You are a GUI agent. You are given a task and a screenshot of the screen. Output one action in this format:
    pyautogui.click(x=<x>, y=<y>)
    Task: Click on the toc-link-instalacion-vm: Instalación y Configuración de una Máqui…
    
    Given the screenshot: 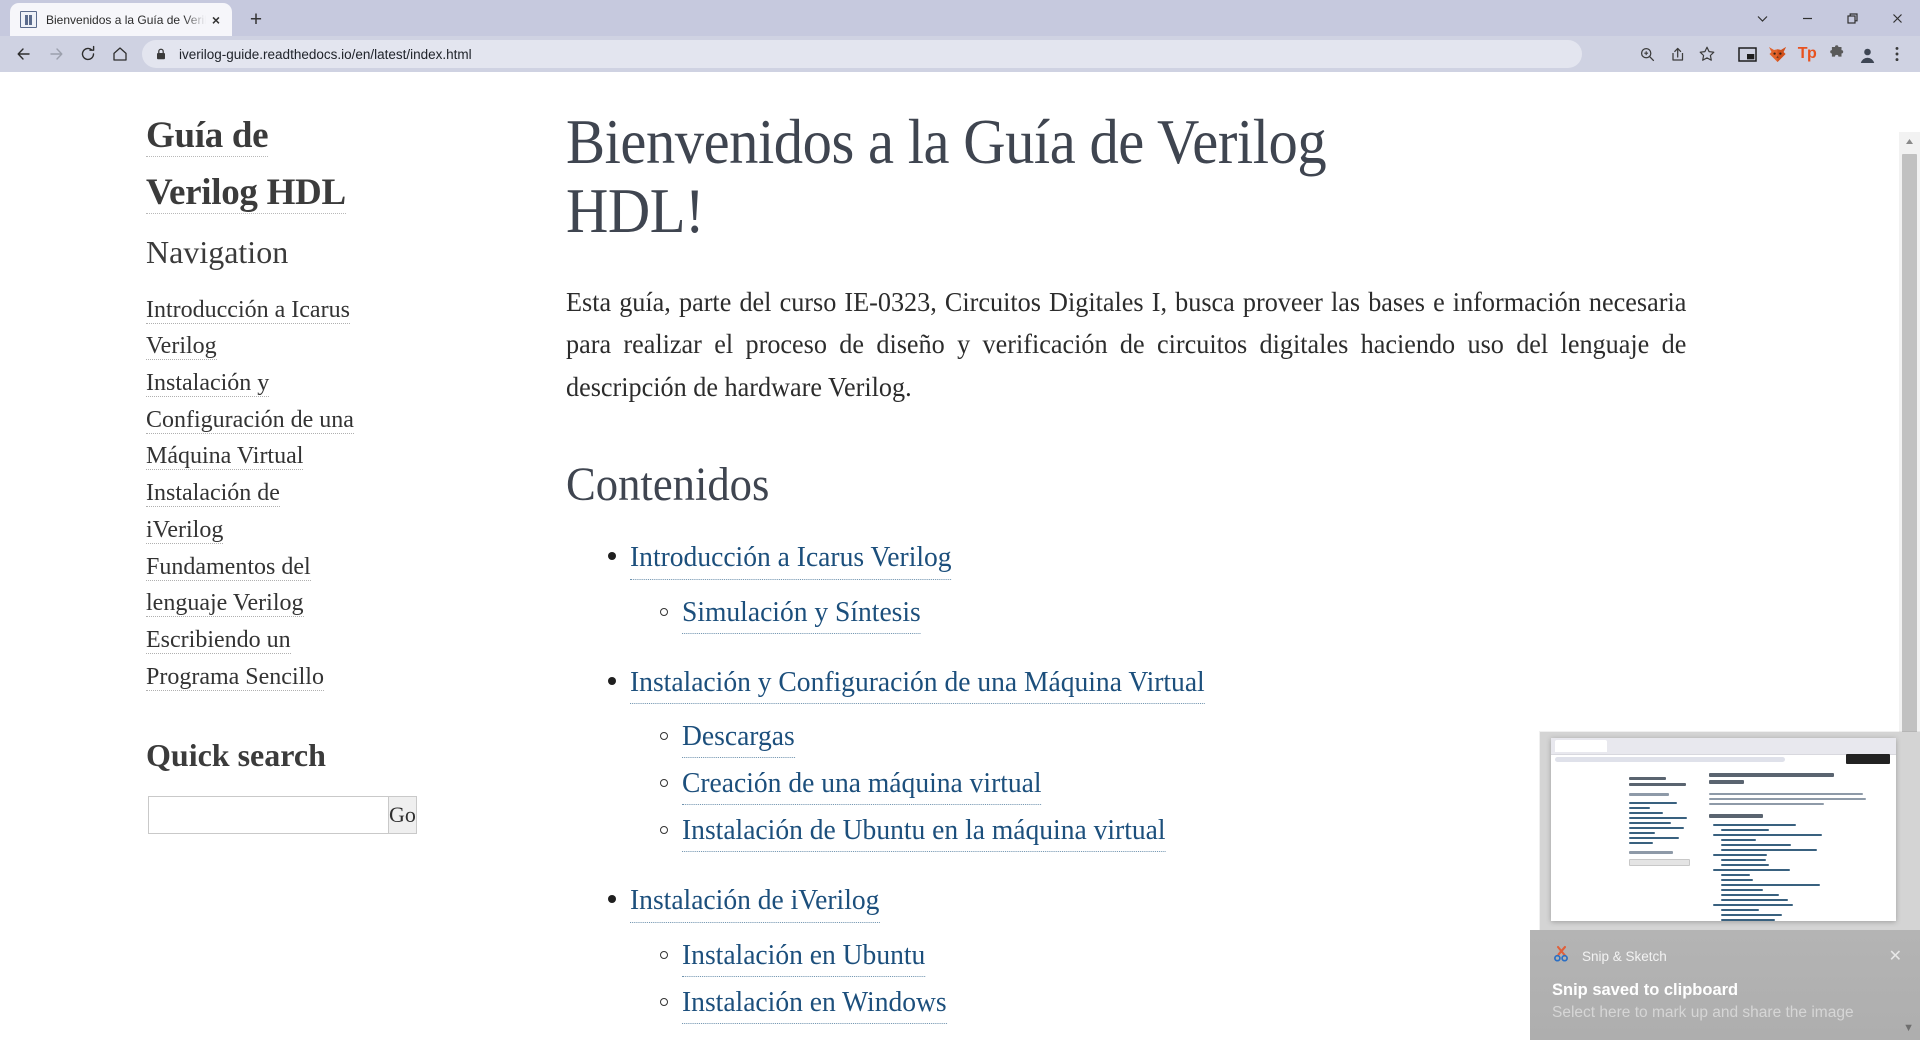 What is the action you would take?
    pyautogui.click(x=917, y=683)
    